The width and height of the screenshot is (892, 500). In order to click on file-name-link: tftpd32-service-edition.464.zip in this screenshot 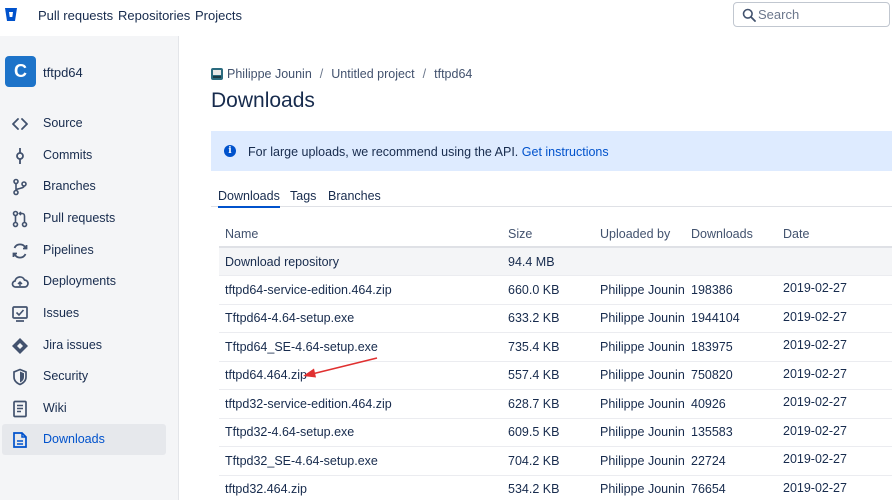, I will do `click(360, 404)`.